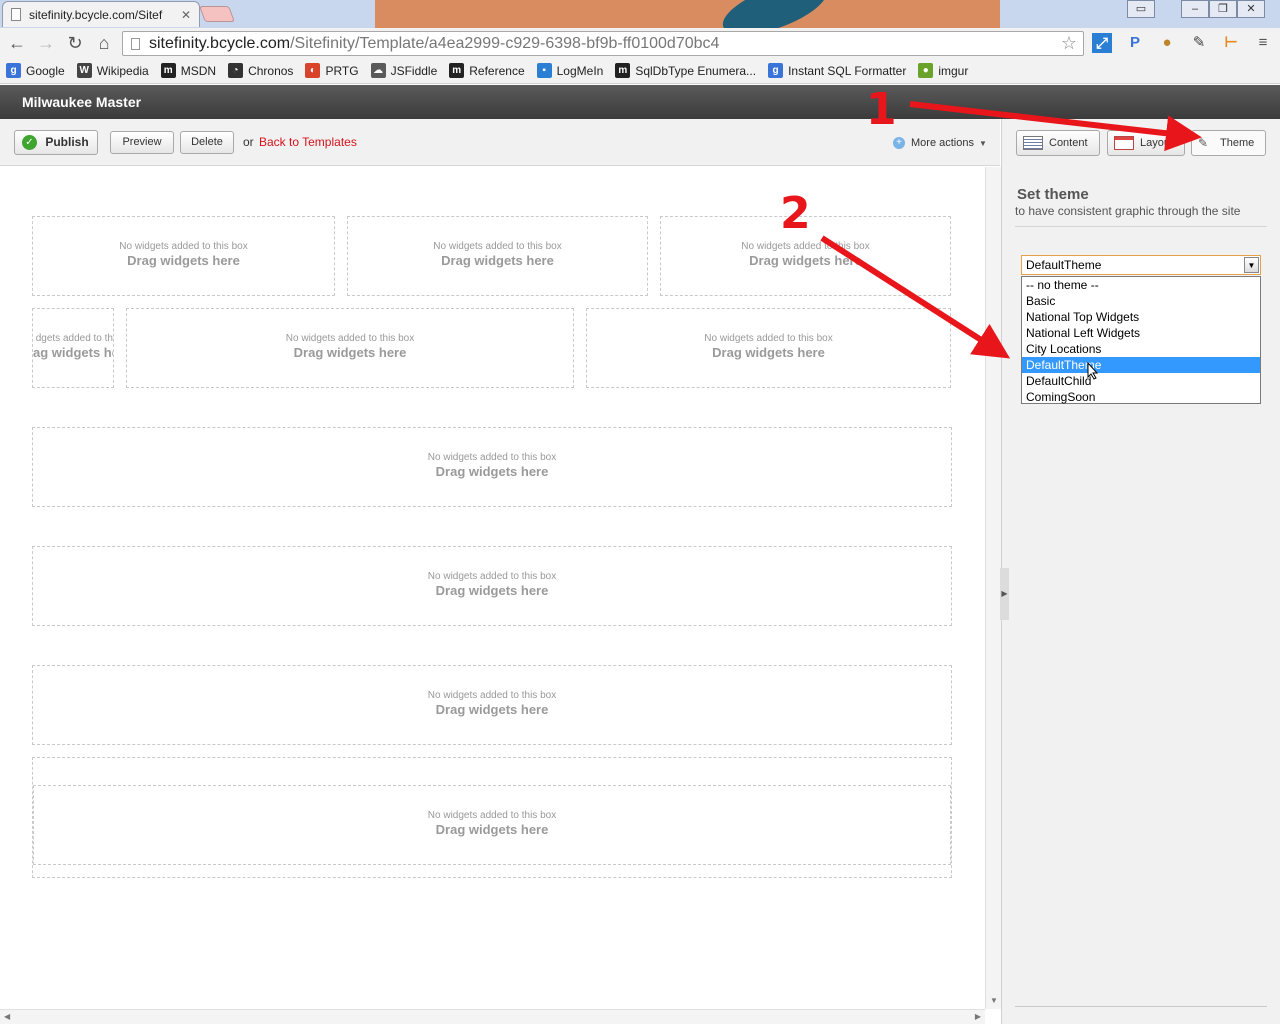 The image size is (1280, 1024). What do you see at coordinates (217, 14) in the screenshot?
I see `new-tab-button` at bounding box center [217, 14].